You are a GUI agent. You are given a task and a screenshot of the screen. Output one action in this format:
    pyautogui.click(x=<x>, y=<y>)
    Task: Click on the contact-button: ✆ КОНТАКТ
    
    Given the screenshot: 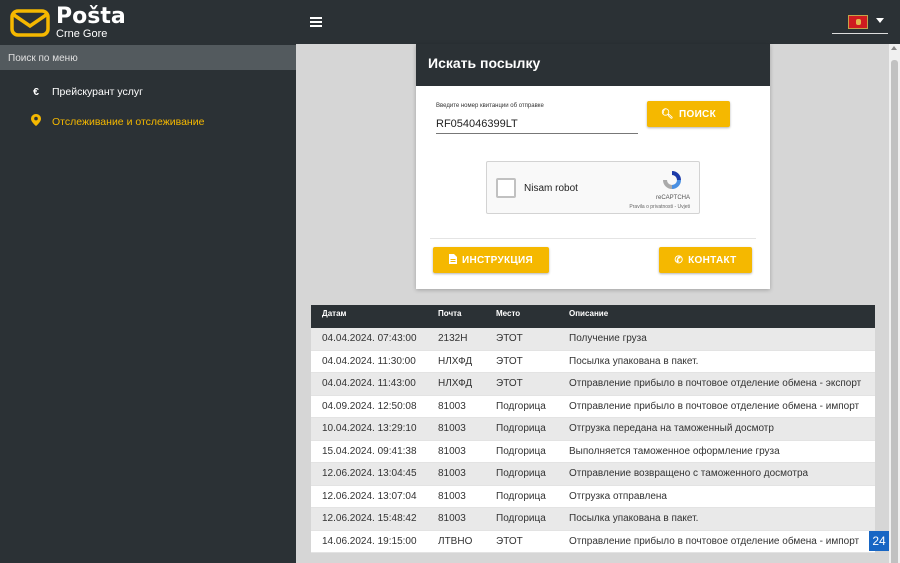 What is the action you would take?
    pyautogui.click(x=705, y=260)
    